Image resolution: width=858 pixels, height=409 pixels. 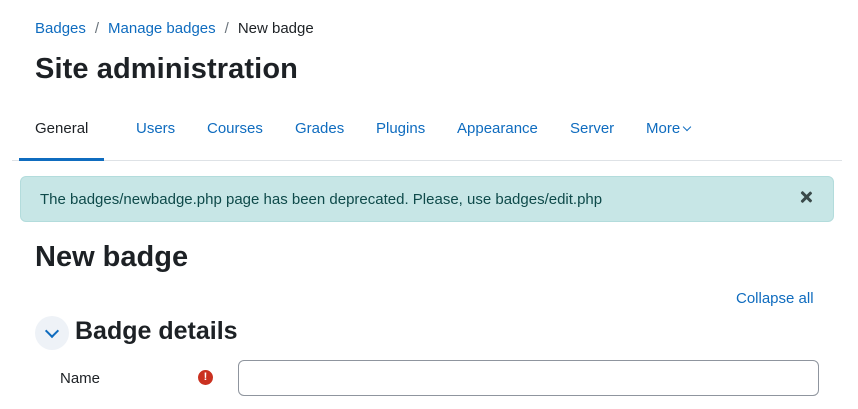 I want to click on tab-more-label: More, so click(x=663, y=128).